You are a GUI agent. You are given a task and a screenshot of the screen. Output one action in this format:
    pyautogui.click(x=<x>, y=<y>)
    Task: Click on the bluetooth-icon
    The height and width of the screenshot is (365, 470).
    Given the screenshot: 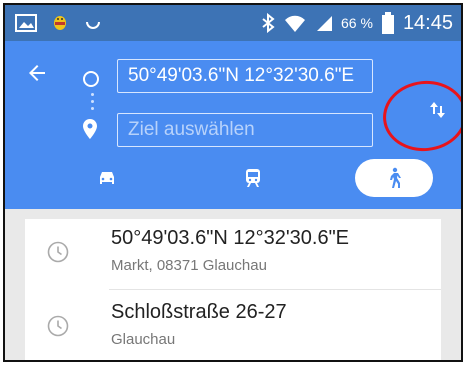 What is the action you would take?
    pyautogui.click(x=268, y=23)
    